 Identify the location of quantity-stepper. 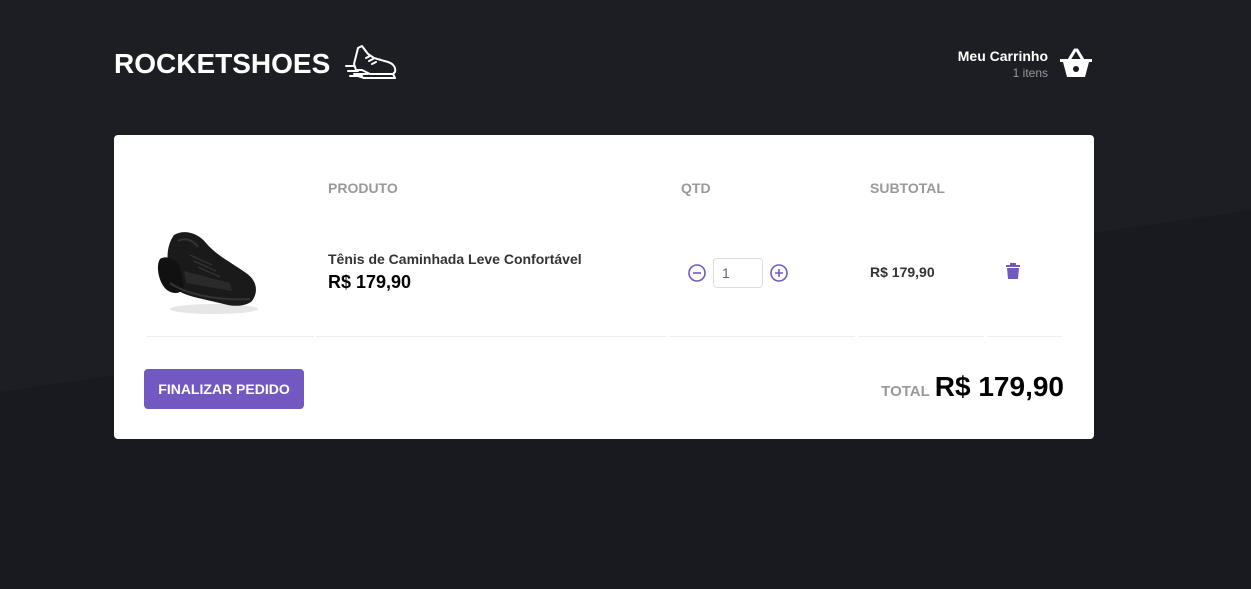
(738, 273).